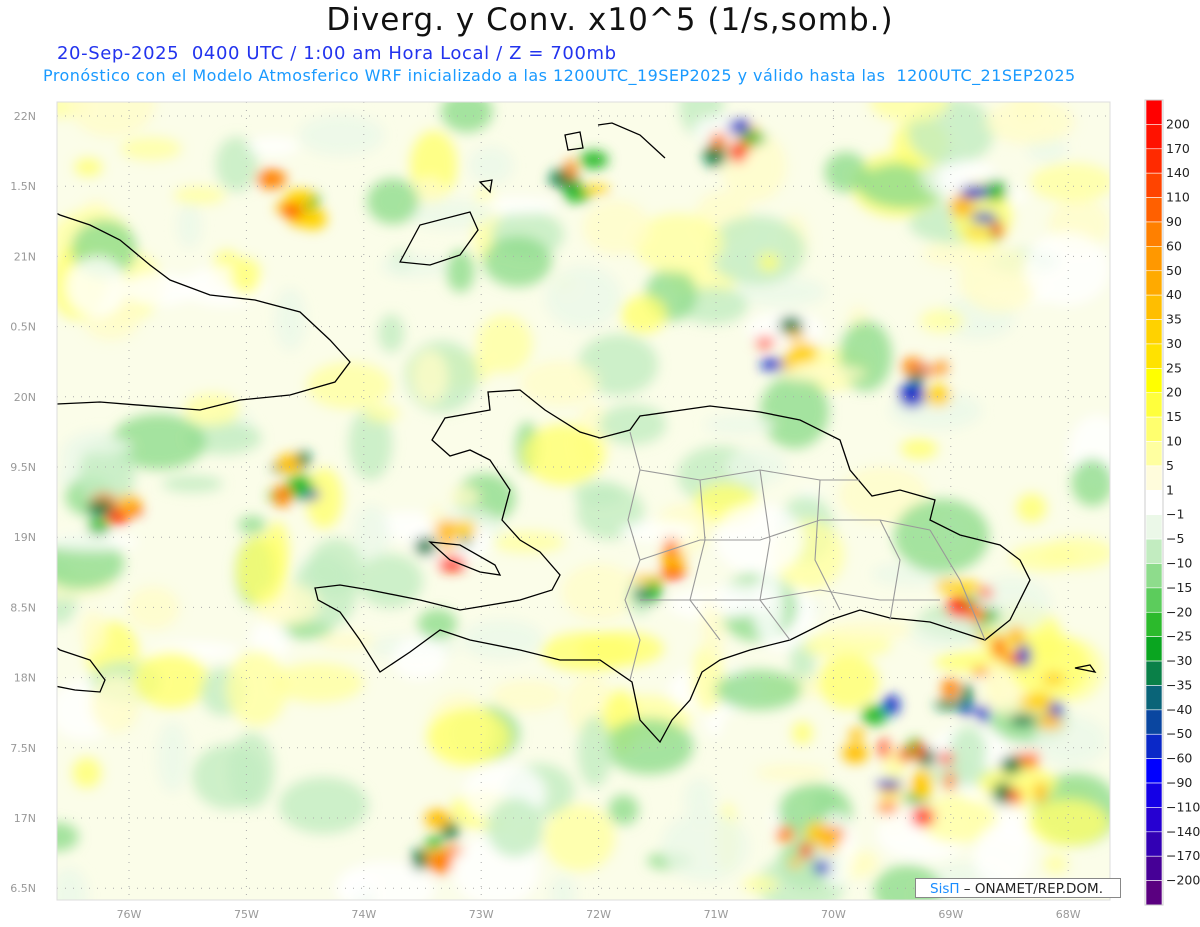 The height and width of the screenshot is (927, 1200). What do you see at coordinates (1178, 123) in the screenshot?
I see `colorbar-label: 200` at bounding box center [1178, 123].